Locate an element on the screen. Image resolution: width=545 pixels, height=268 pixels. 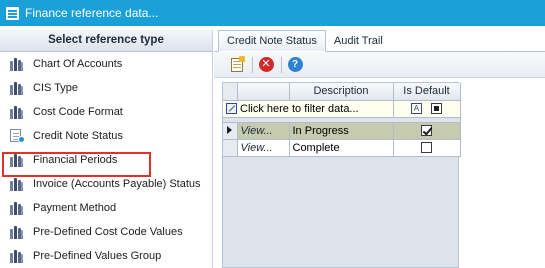
table-row: View... Complete is located at coordinates (342, 148).